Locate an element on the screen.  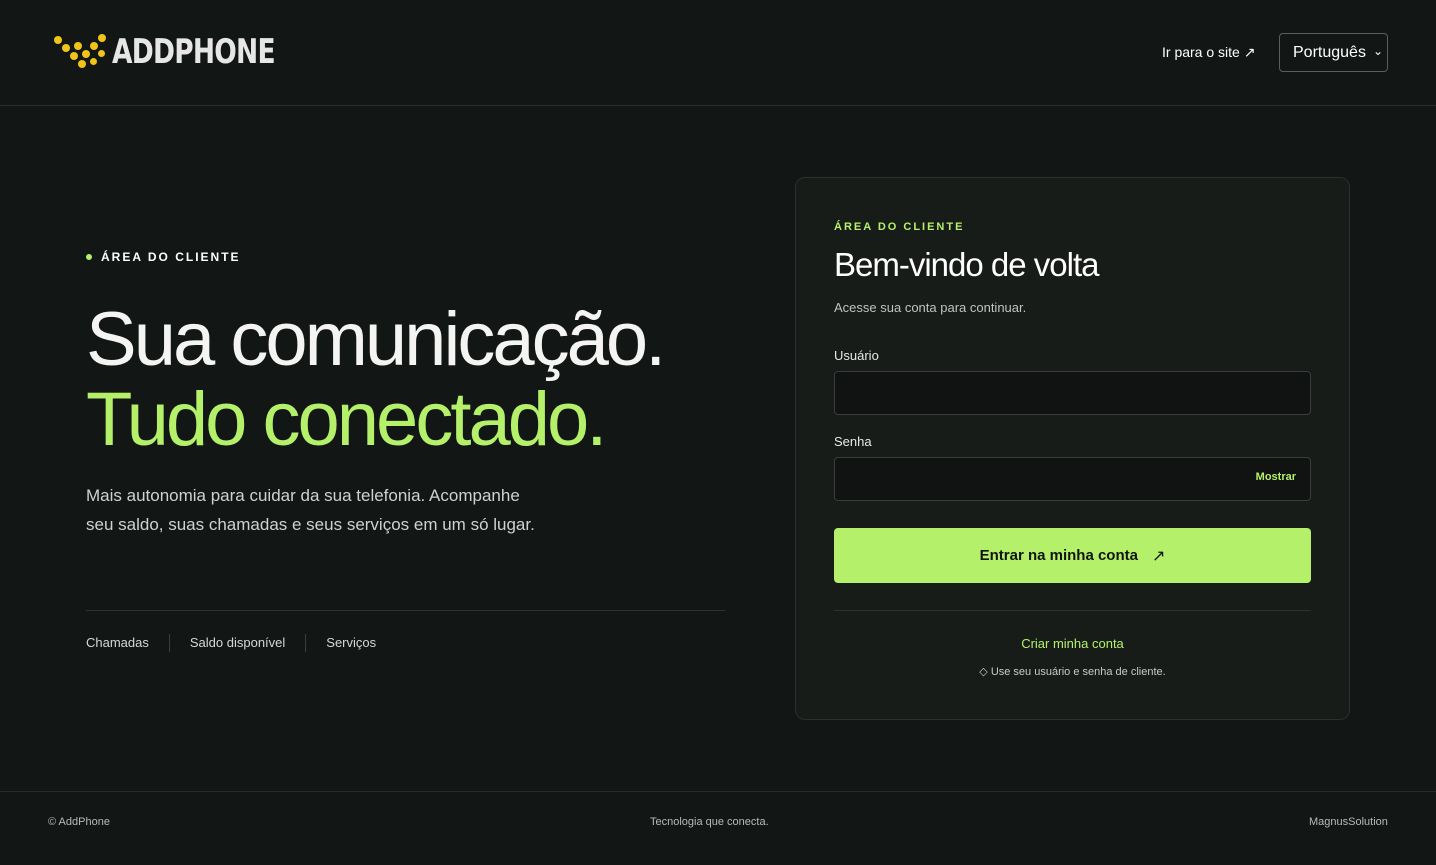
language-select: Português ⌄ is located at coordinates (1333, 52).